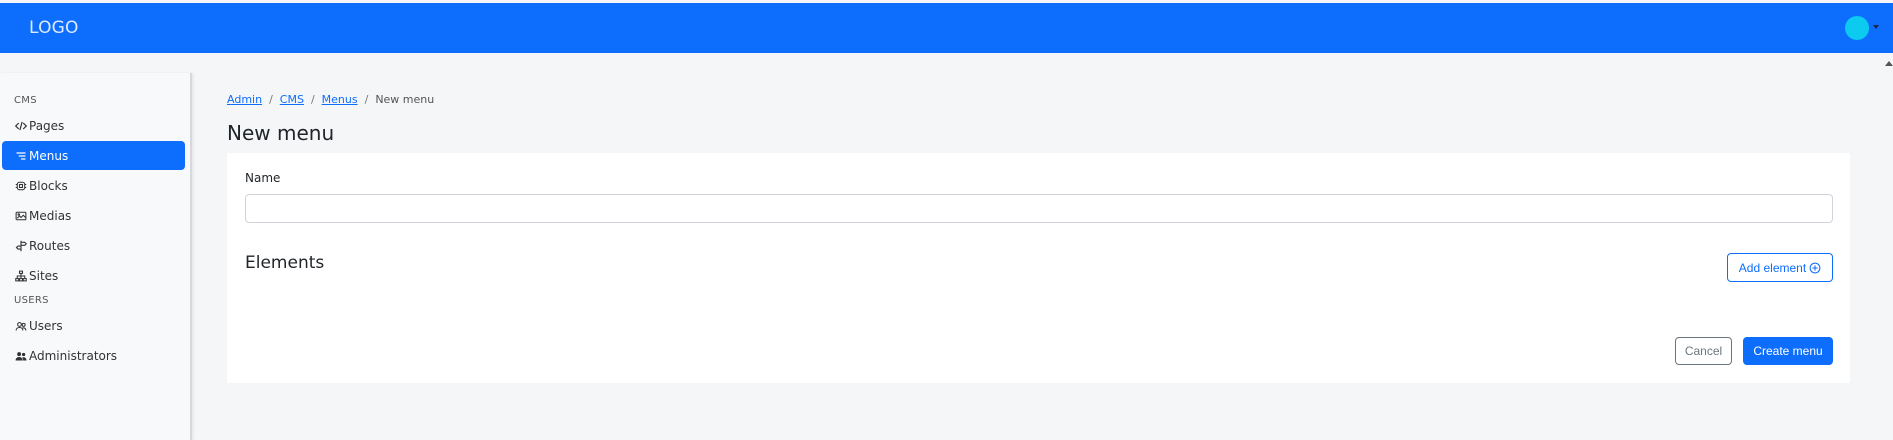 The width and height of the screenshot is (1893, 440). I want to click on caret-up-icon, so click(1889, 63).